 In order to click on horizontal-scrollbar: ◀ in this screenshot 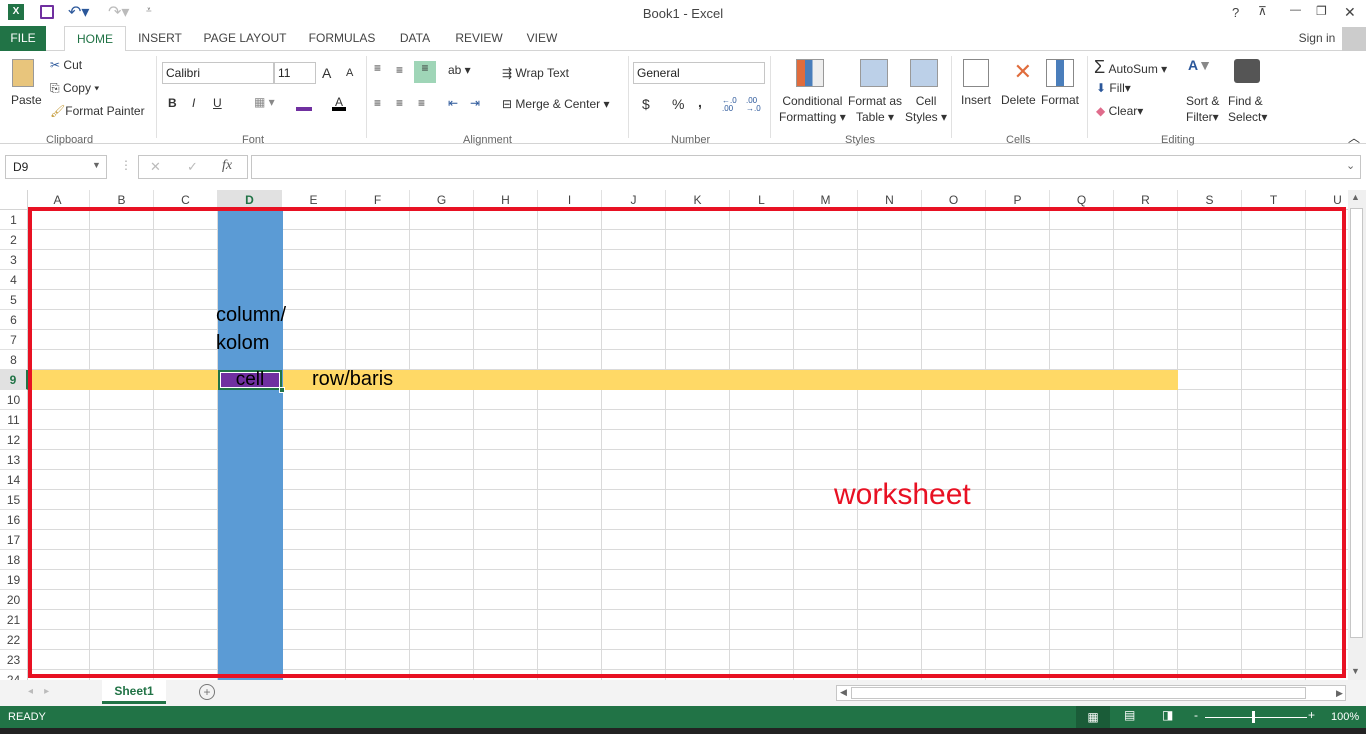, I will do `click(1091, 693)`.